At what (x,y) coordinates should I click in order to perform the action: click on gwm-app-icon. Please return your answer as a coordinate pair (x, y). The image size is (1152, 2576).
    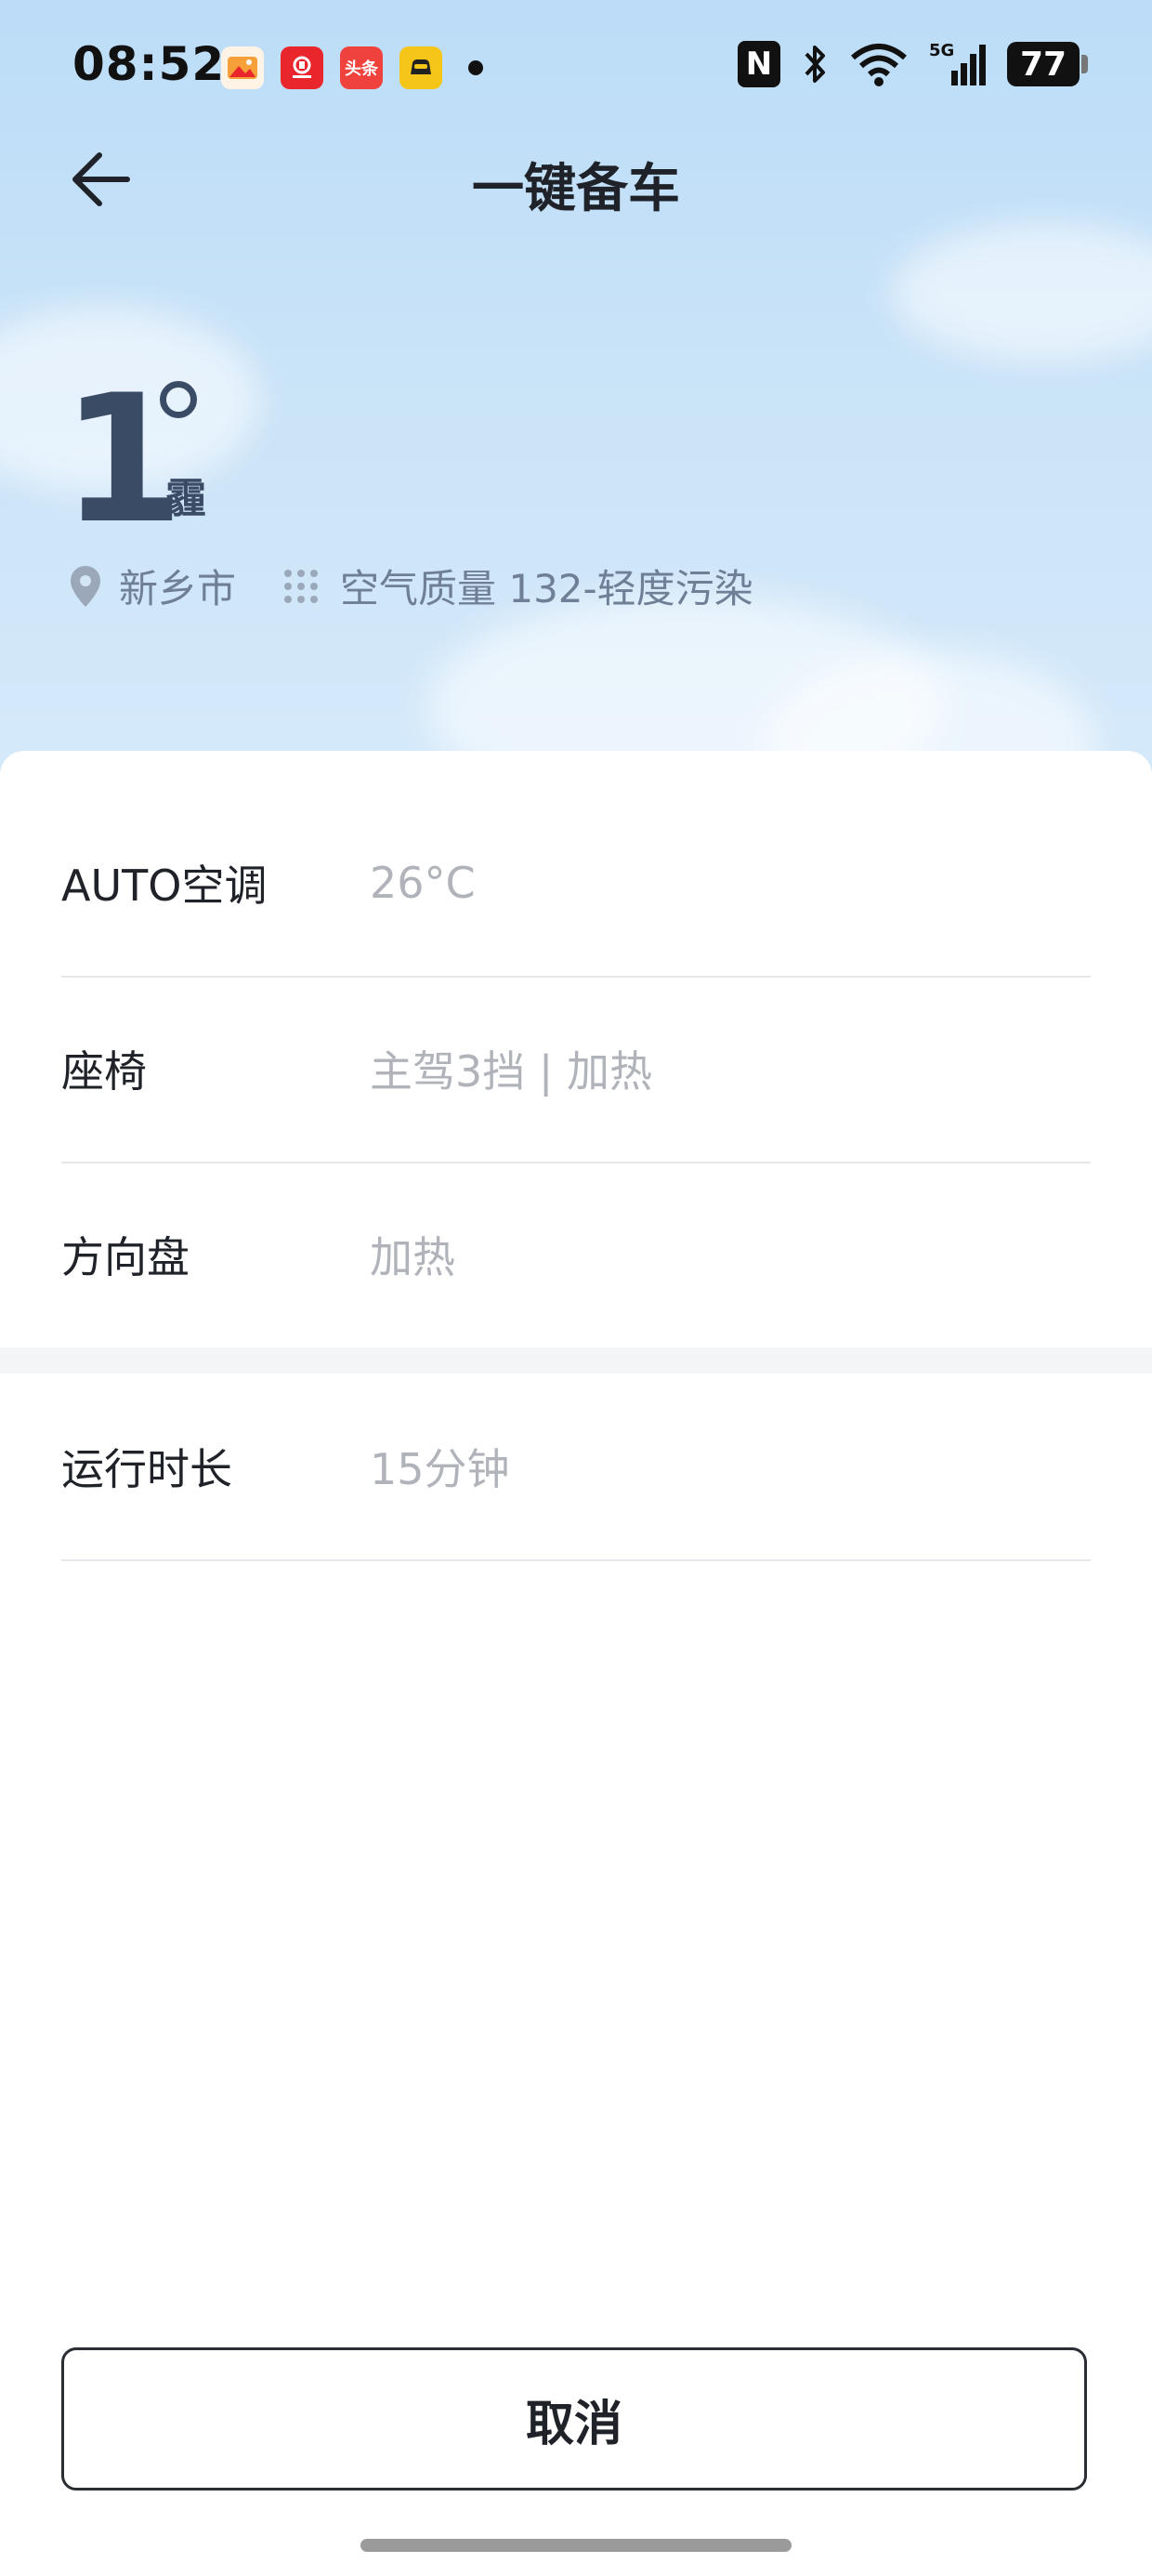
    Looking at the image, I should click on (302, 67).